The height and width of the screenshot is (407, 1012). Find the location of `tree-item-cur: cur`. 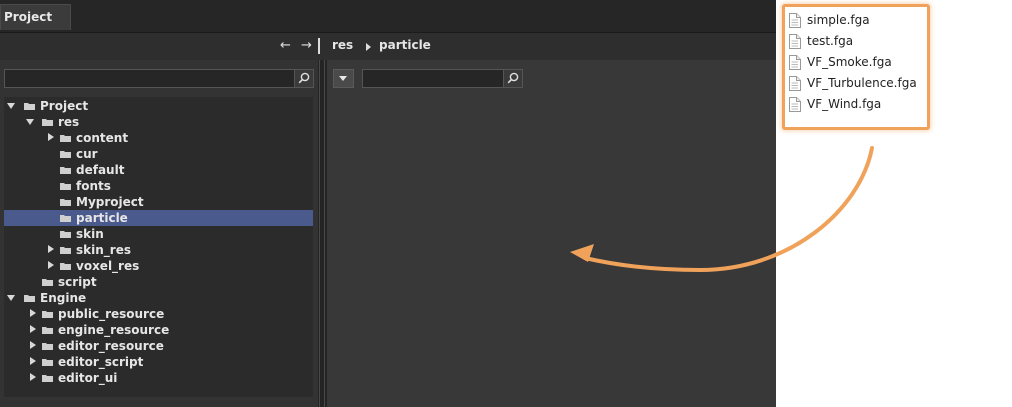

tree-item-cur: cur is located at coordinates (158, 154).